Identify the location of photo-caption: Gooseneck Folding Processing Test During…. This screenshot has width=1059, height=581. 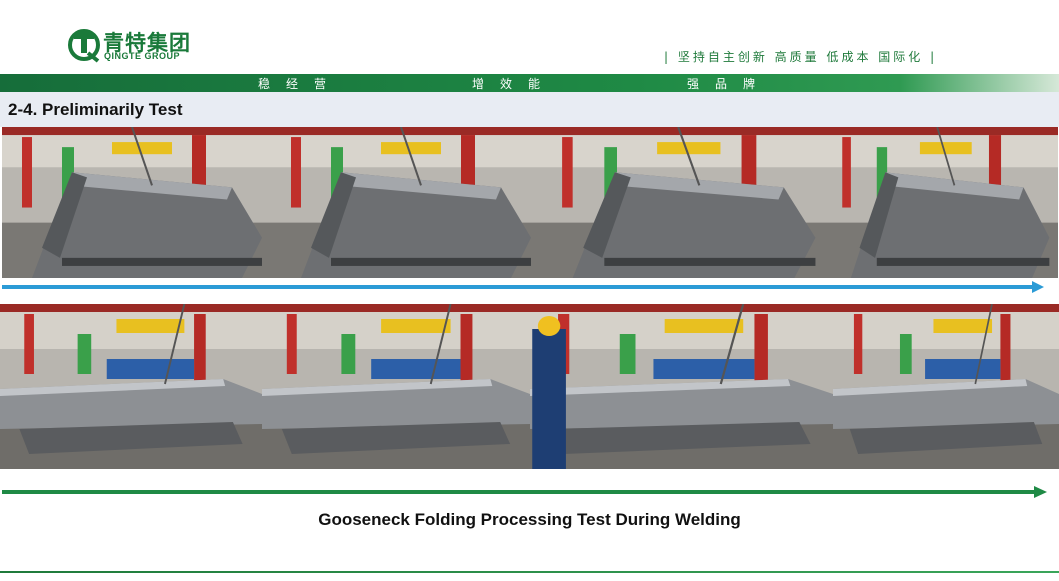
(529, 519).